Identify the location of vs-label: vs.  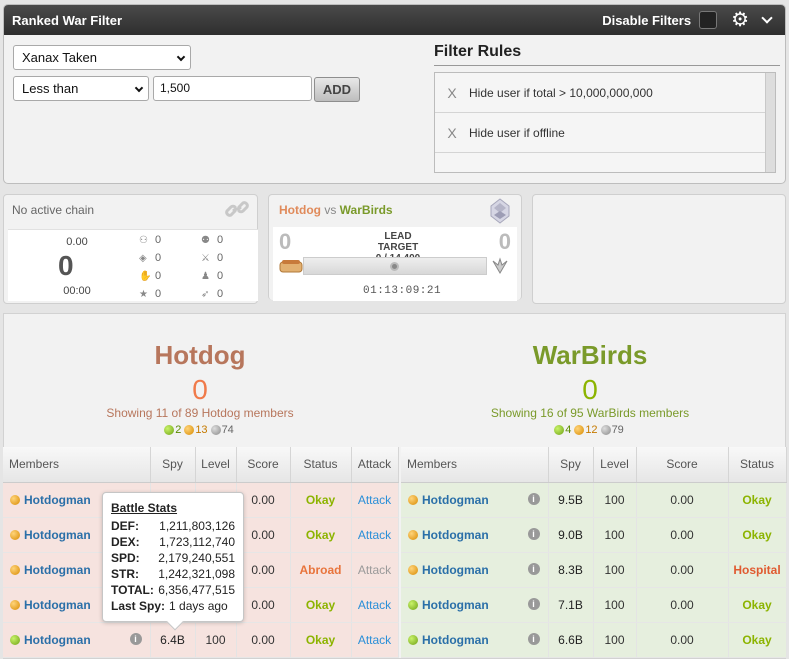
(330, 210).